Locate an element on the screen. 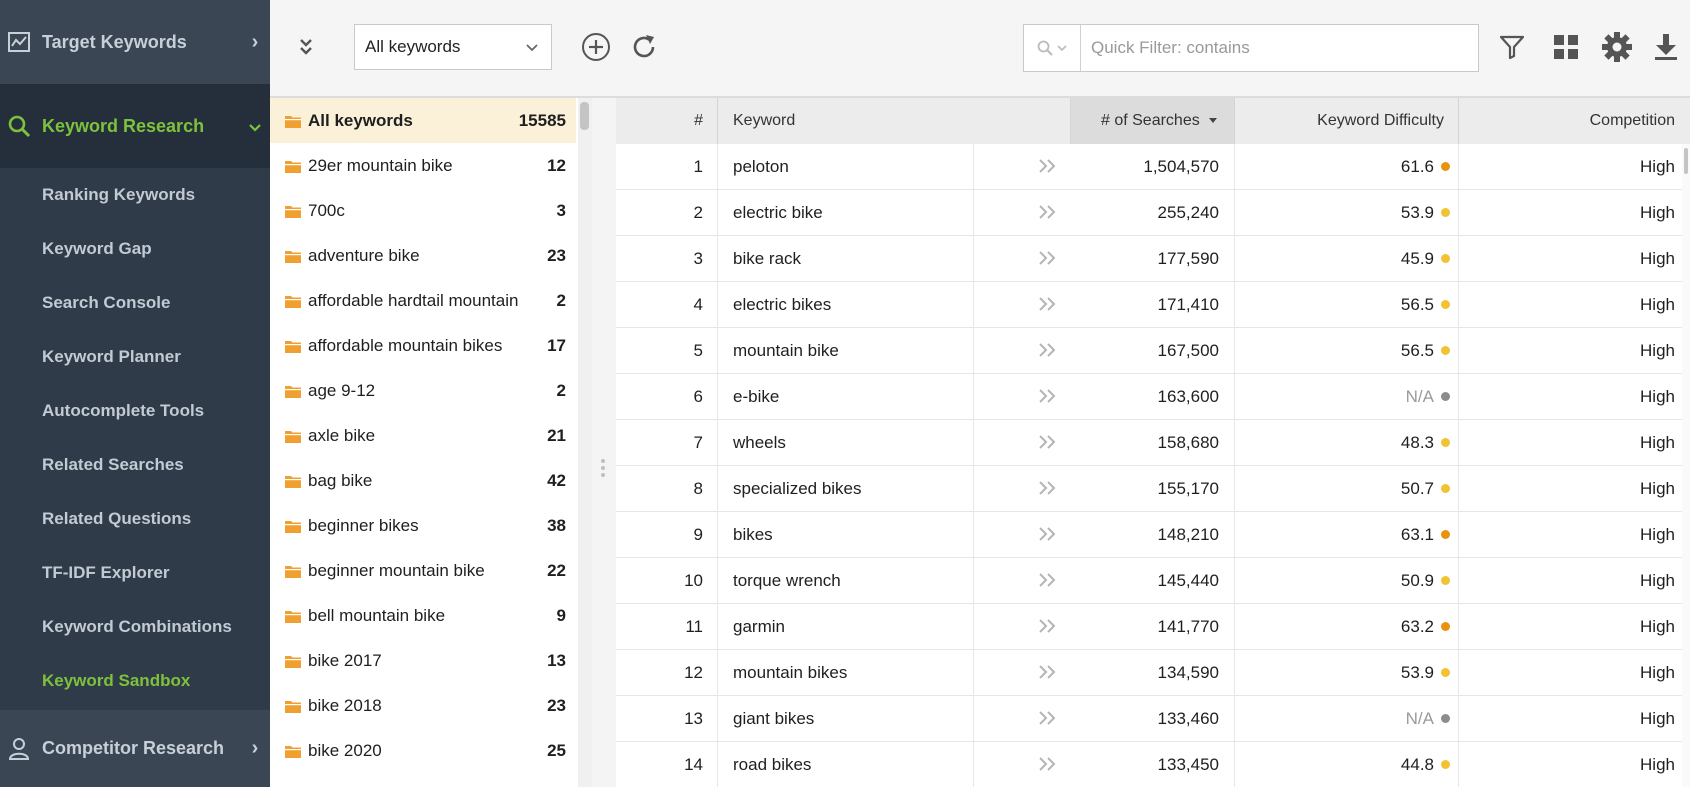  folder-item: 29er mountain bike 12 is located at coordinates (423, 165).